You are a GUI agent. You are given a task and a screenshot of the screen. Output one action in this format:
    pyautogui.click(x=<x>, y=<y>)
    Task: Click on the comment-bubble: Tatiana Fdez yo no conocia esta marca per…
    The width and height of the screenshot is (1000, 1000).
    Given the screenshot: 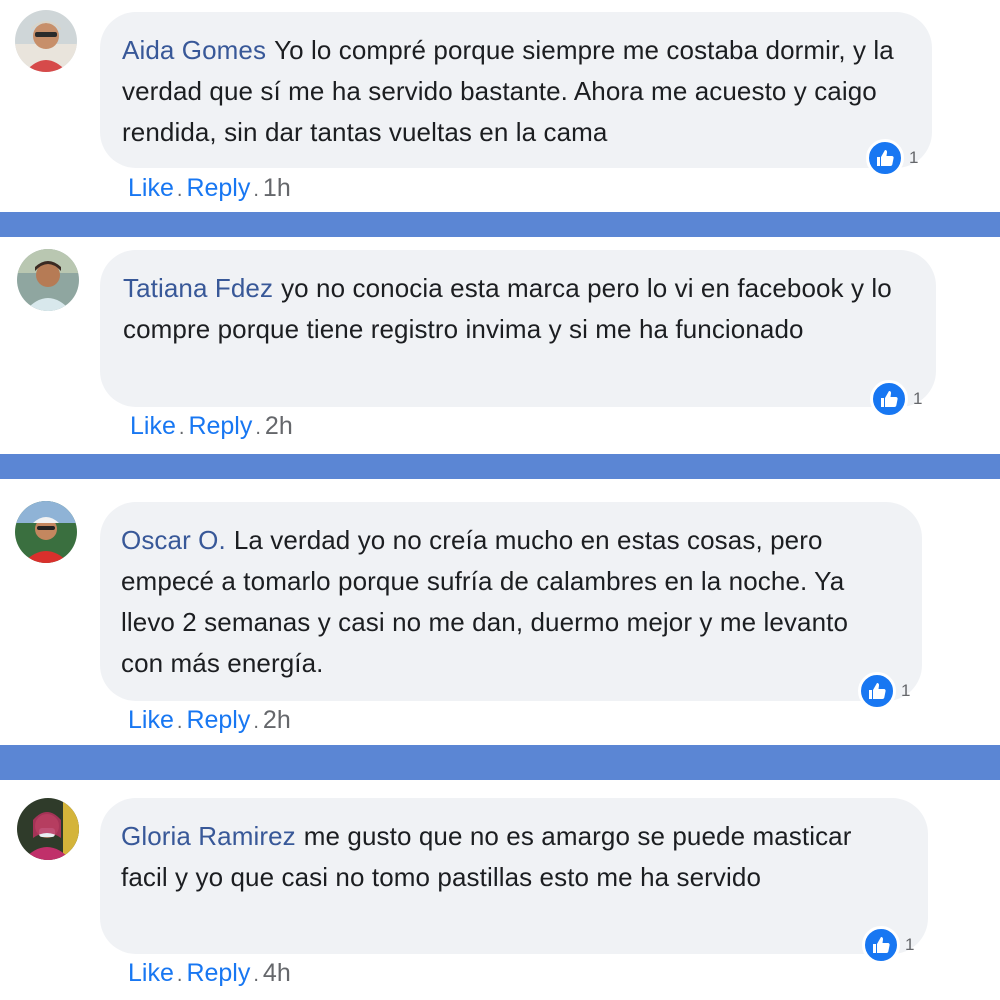 What is the action you would take?
    pyautogui.click(x=518, y=328)
    